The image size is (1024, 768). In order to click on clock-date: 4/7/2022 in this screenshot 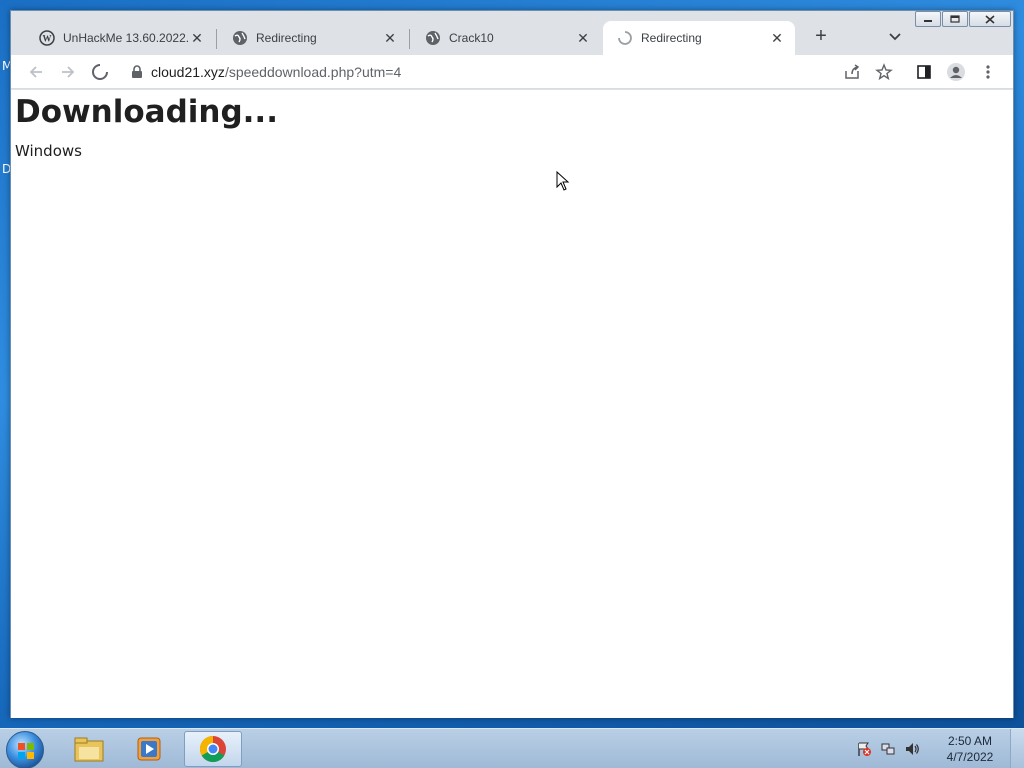, I will do `click(970, 757)`.